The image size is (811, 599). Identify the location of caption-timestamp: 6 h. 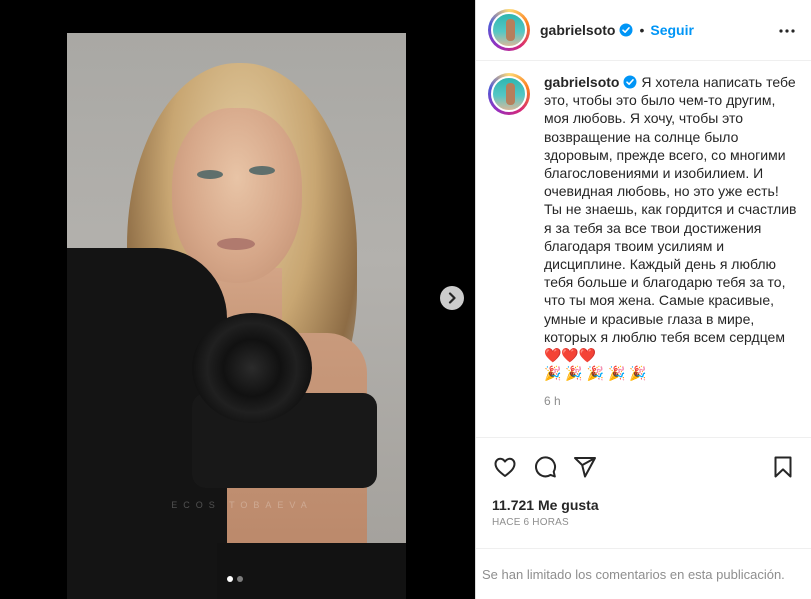
(552, 401).